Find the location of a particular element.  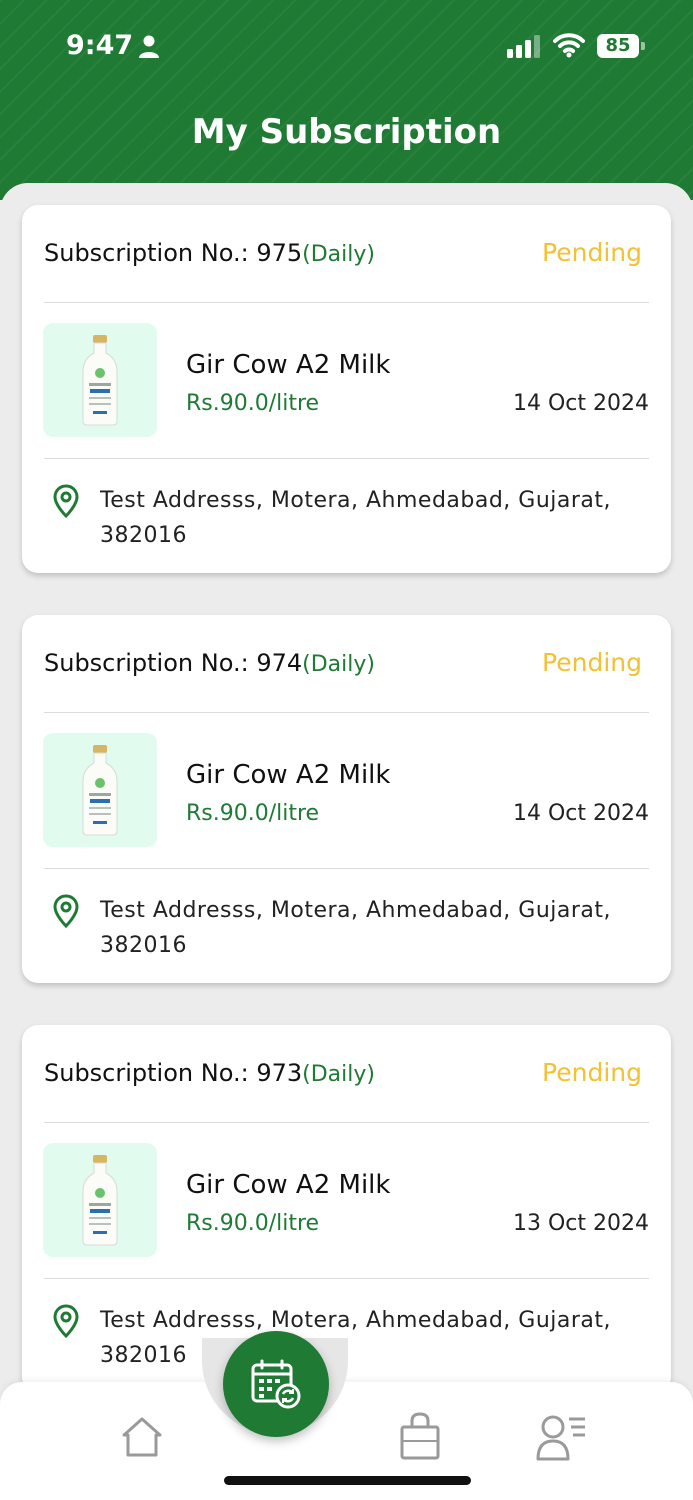

status-time: 9:47 is located at coordinates (100, 45).